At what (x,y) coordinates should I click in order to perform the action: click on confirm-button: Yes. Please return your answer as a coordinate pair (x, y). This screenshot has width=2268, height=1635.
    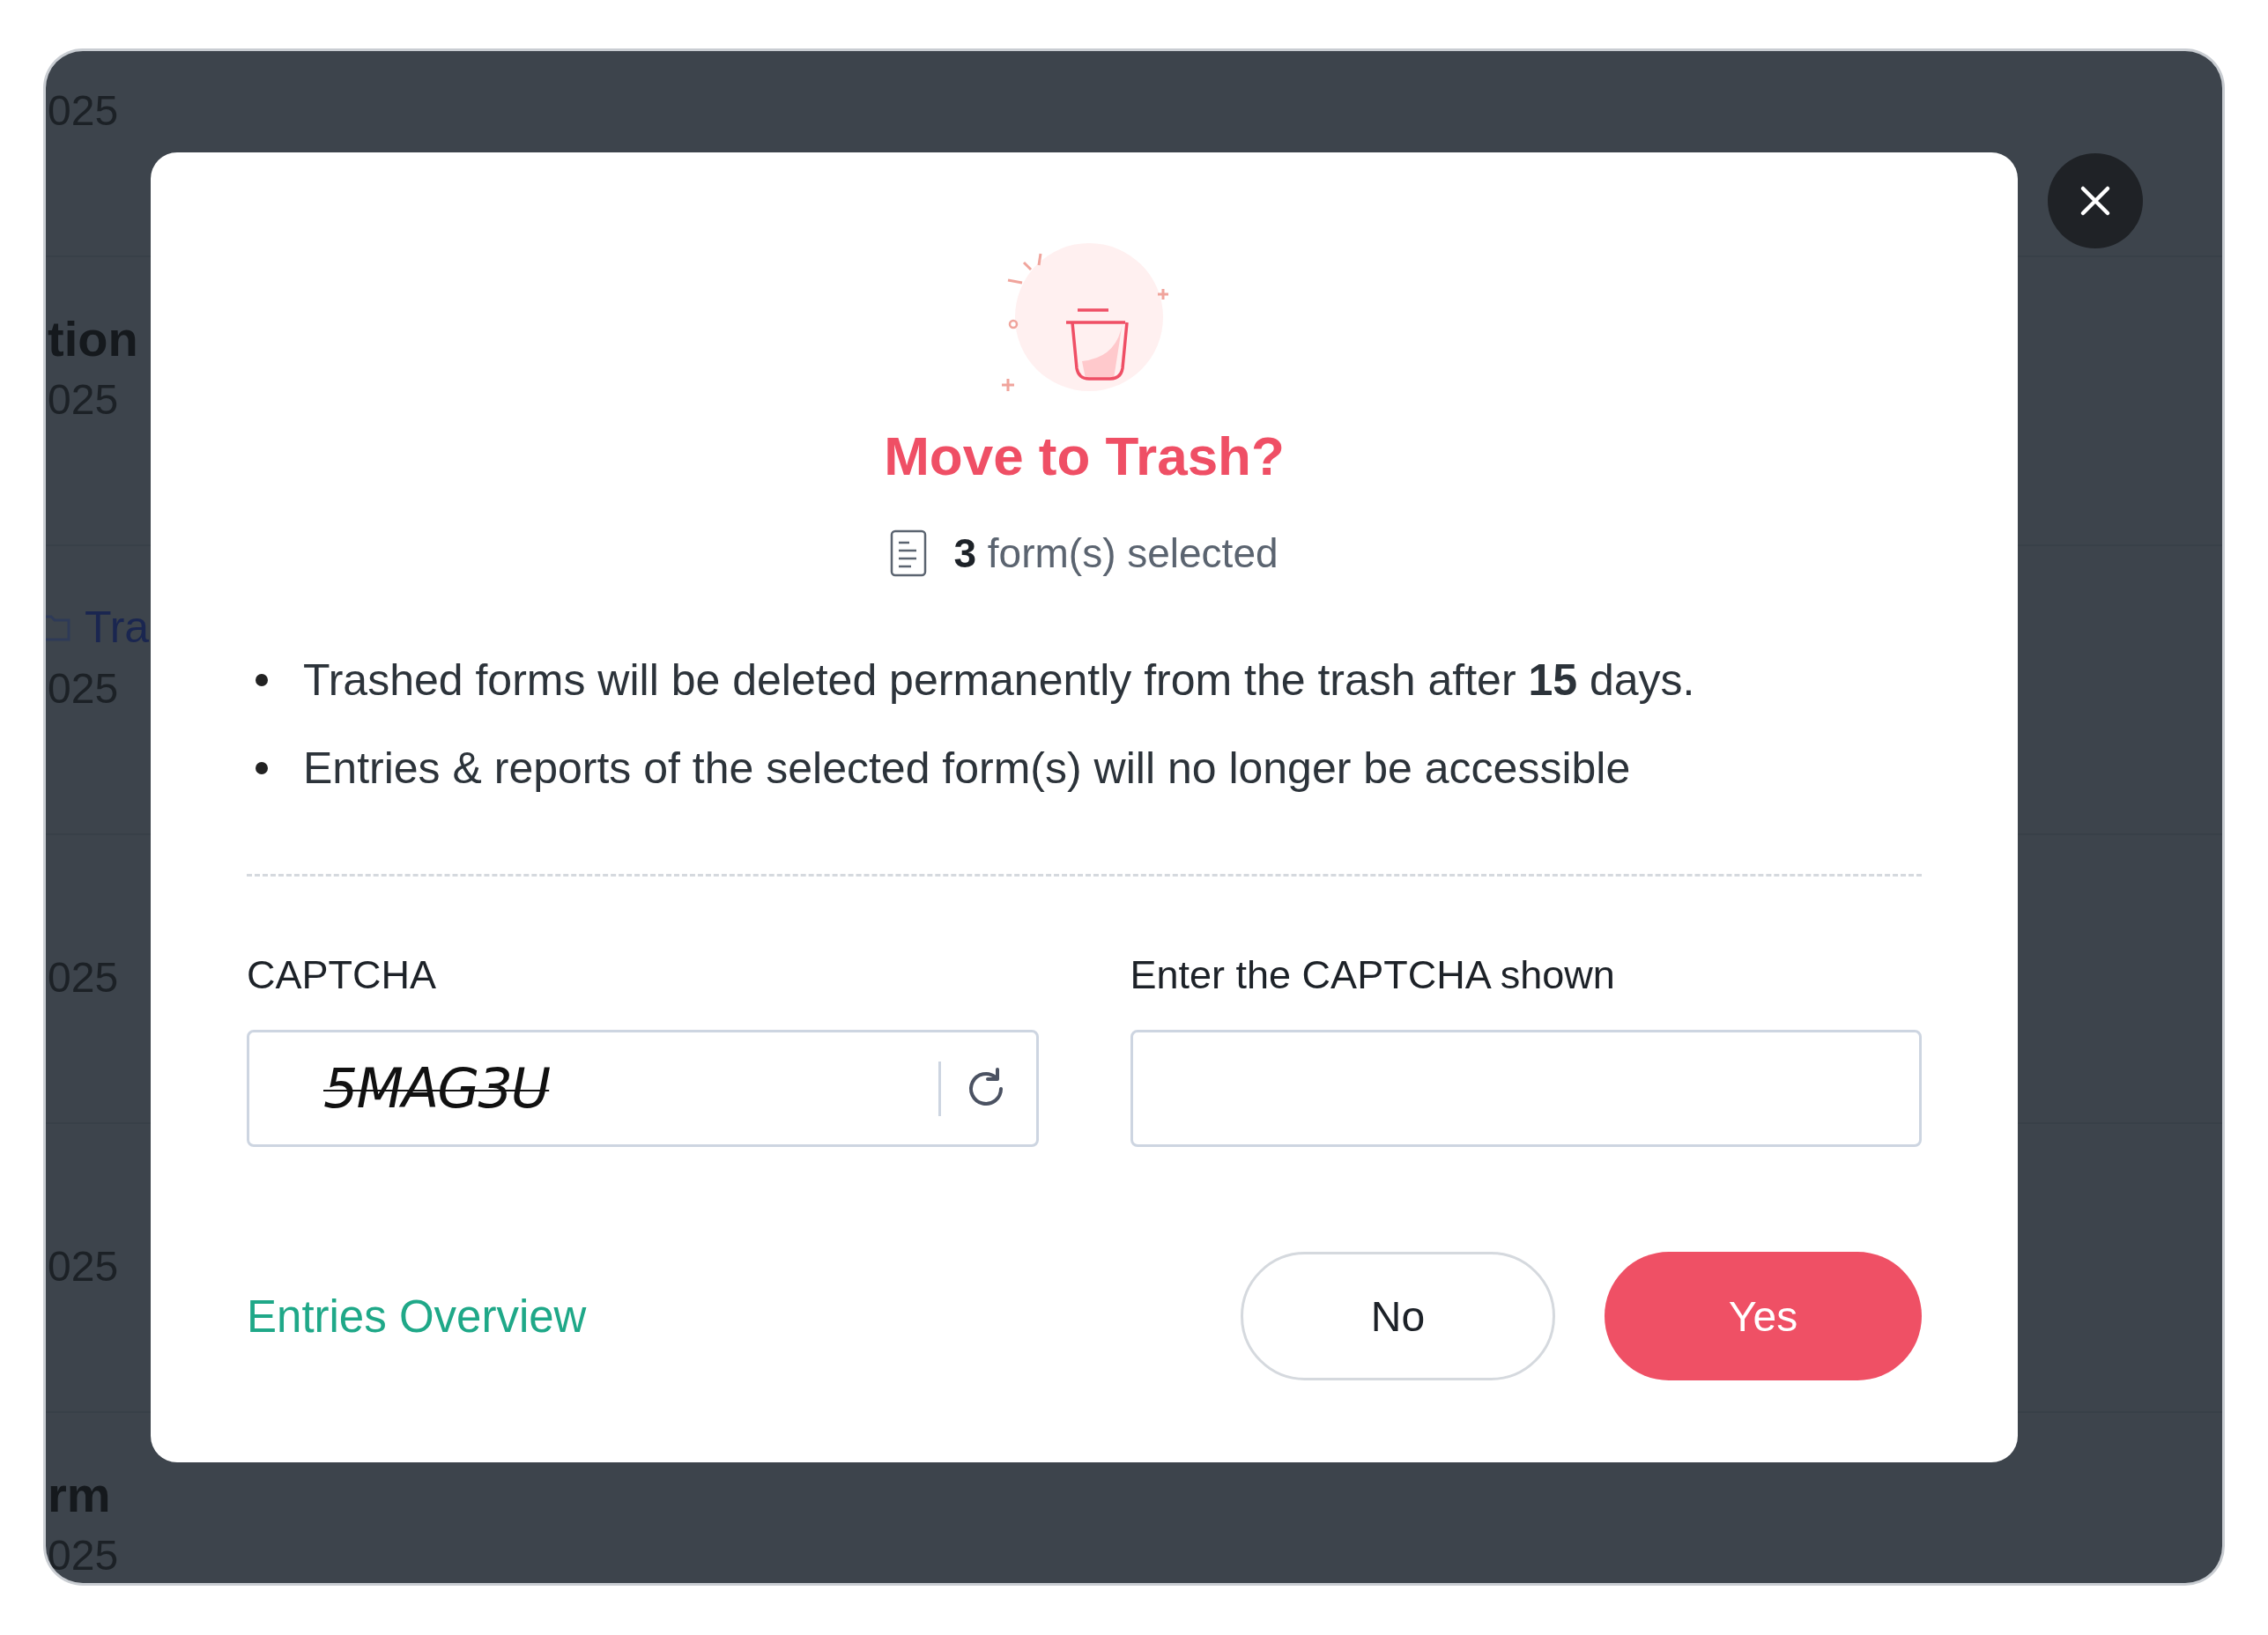
    Looking at the image, I should click on (1763, 1316).